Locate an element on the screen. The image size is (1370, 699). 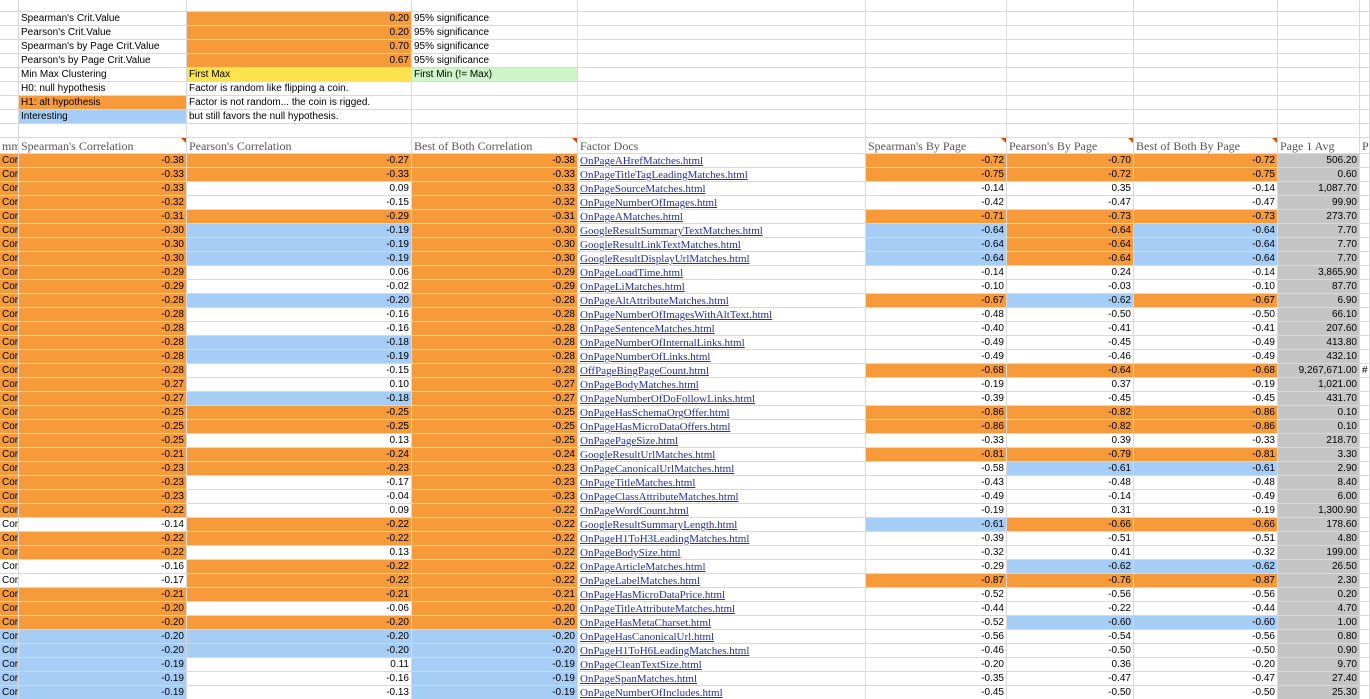
spearman-cell: -0.20 is located at coordinates (103, 637).